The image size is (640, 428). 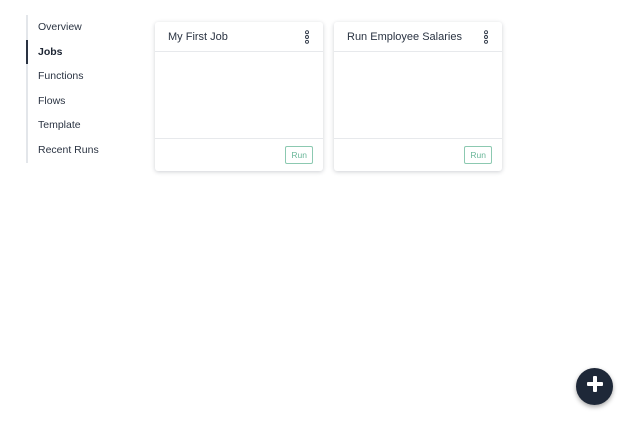 I want to click on sidebar-item-functions: Functions, so click(x=88, y=76).